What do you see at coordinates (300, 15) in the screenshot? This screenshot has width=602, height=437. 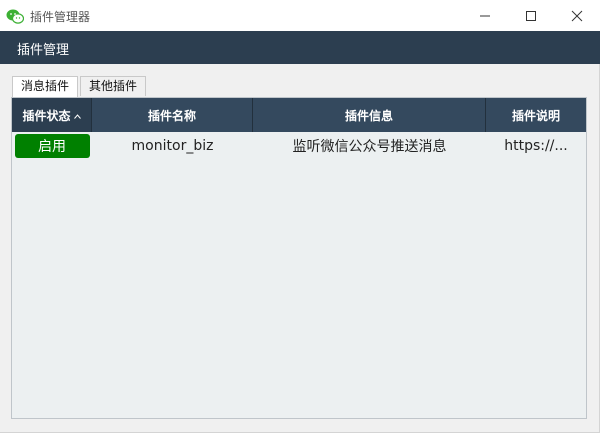 I see `title-bar: 插件管理器` at bounding box center [300, 15].